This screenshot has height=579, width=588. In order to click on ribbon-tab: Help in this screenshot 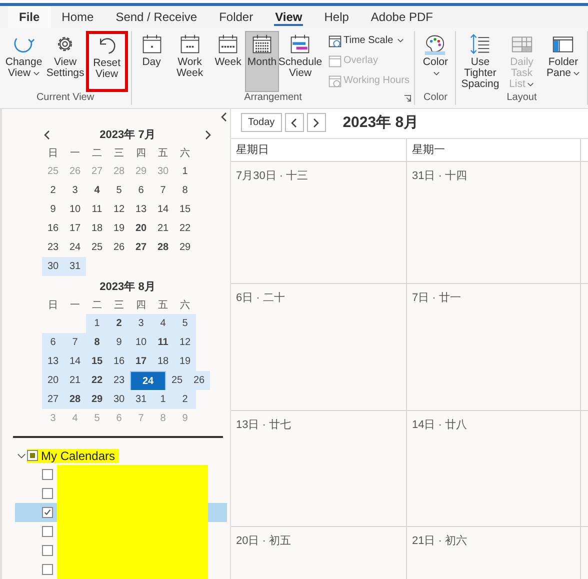, I will do `click(336, 17)`.